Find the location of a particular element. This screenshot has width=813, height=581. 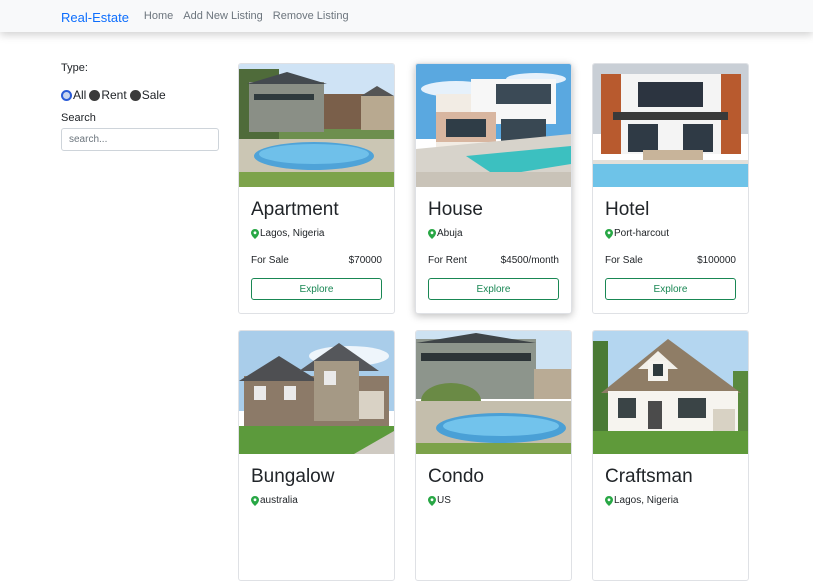

listing-price: $4500/month is located at coordinates (529, 260).